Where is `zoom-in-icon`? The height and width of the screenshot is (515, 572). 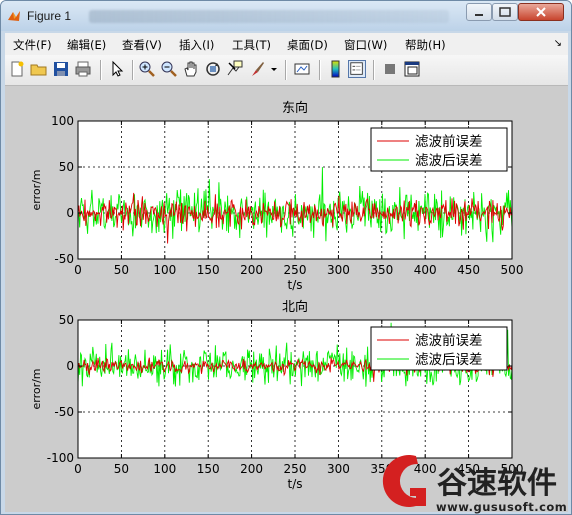 zoom-in-icon is located at coordinates (147, 69).